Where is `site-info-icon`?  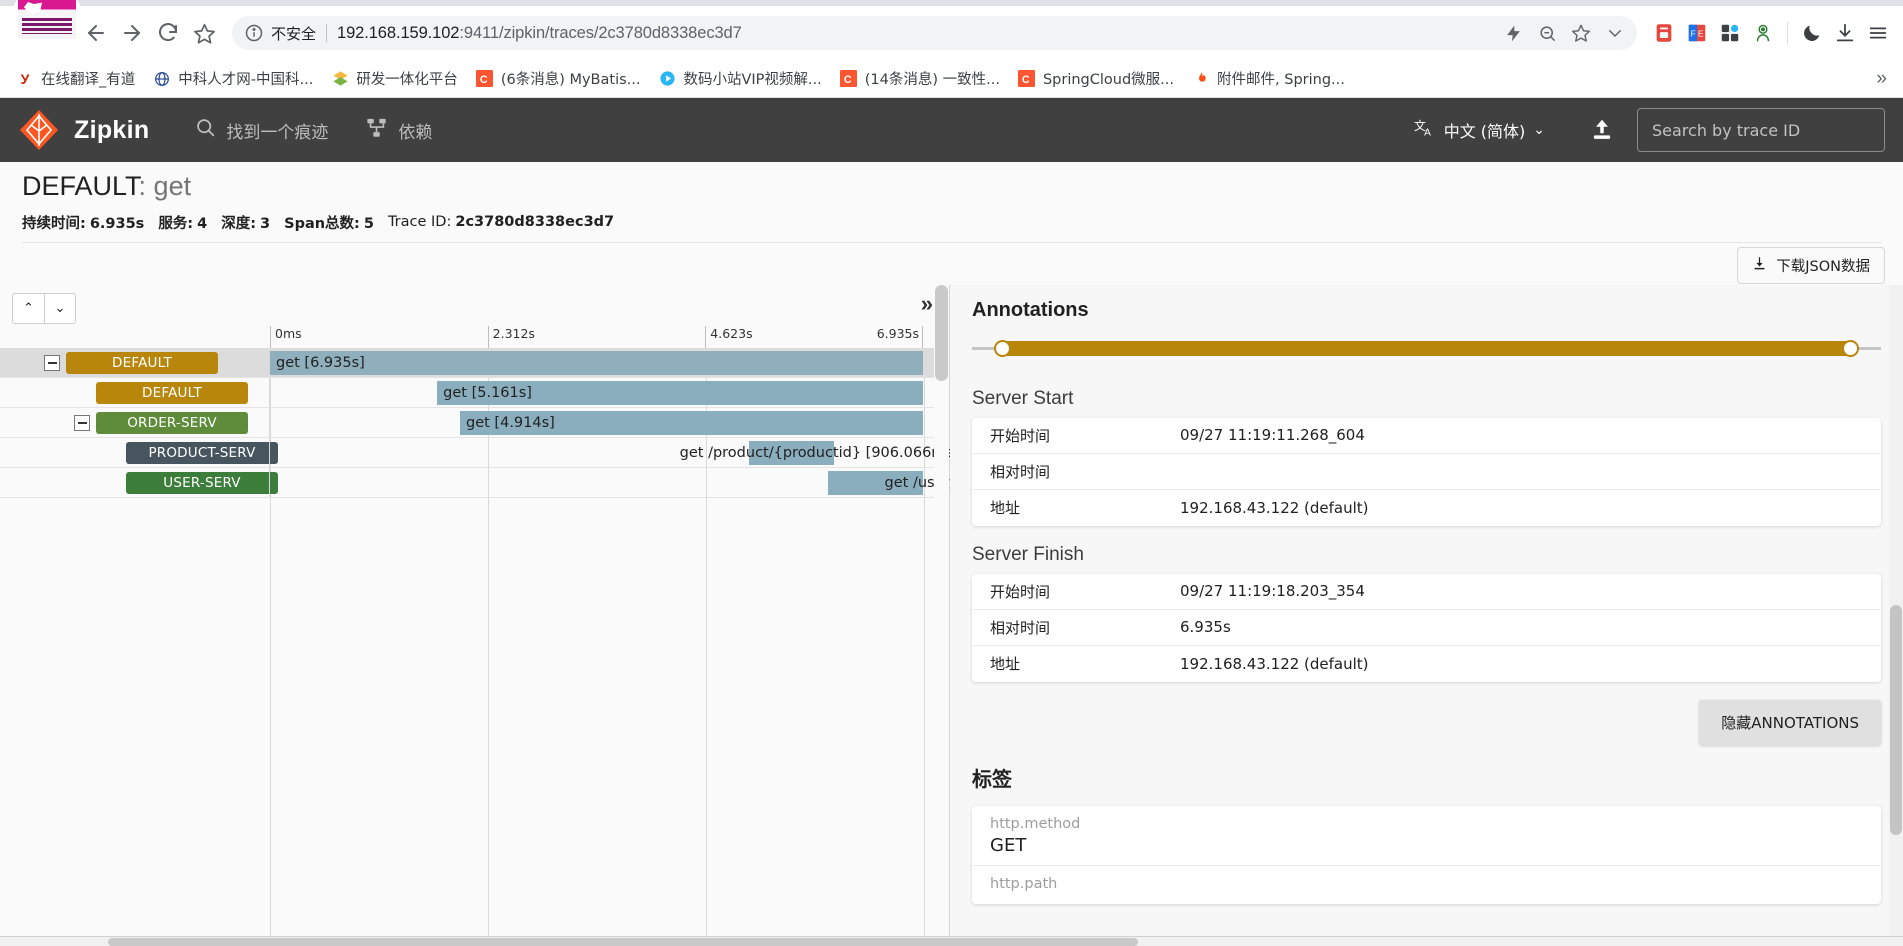
site-info-icon is located at coordinates (254, 33).